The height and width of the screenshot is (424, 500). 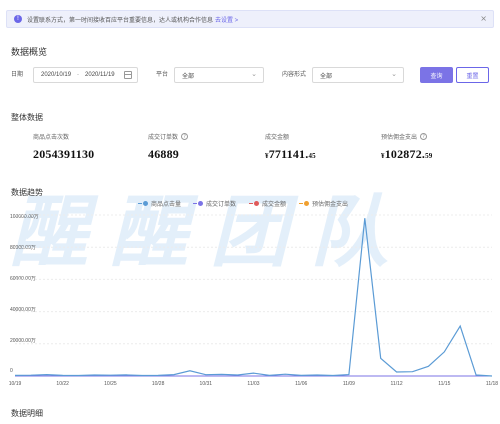 What do you see at coordinates (396, 384) in the screenshot?
I see `x-tick-label: 11/12` at bounding box center [396, 384].